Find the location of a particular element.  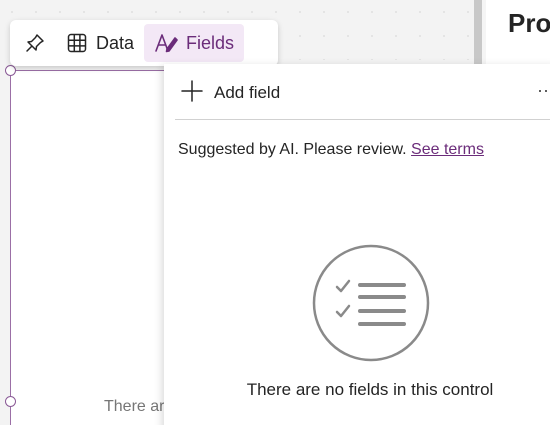

add-field-button: Add field is located at coordinates (230, 93).